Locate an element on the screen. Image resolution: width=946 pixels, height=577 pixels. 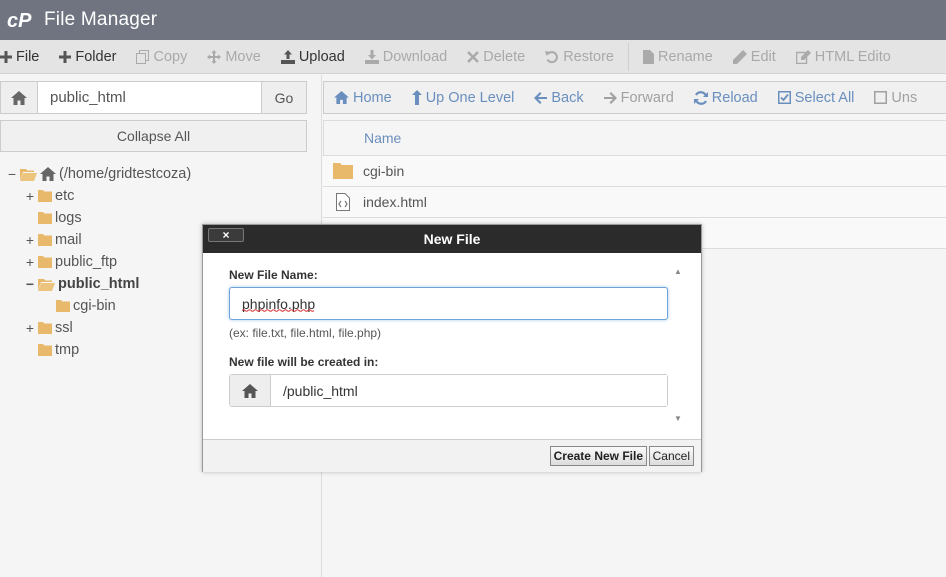
column-header-name: Name is located at coordinates (634, 138).